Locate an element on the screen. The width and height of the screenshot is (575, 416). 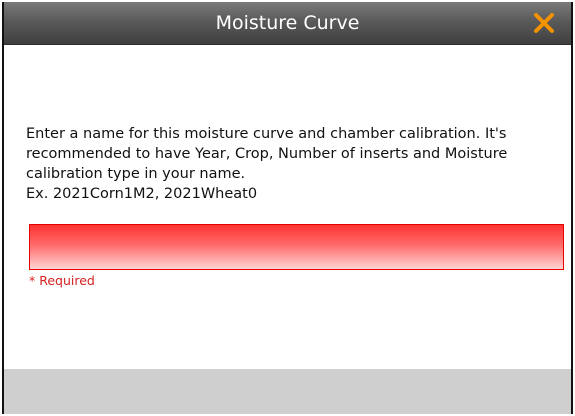
close-button is located at coordinates (544, 23).